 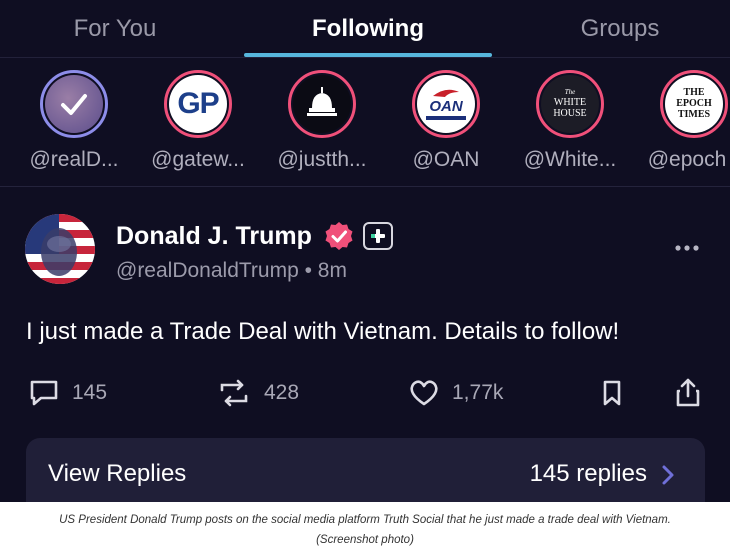 I want to click on logo-text: The, so click(x=570, y=92).